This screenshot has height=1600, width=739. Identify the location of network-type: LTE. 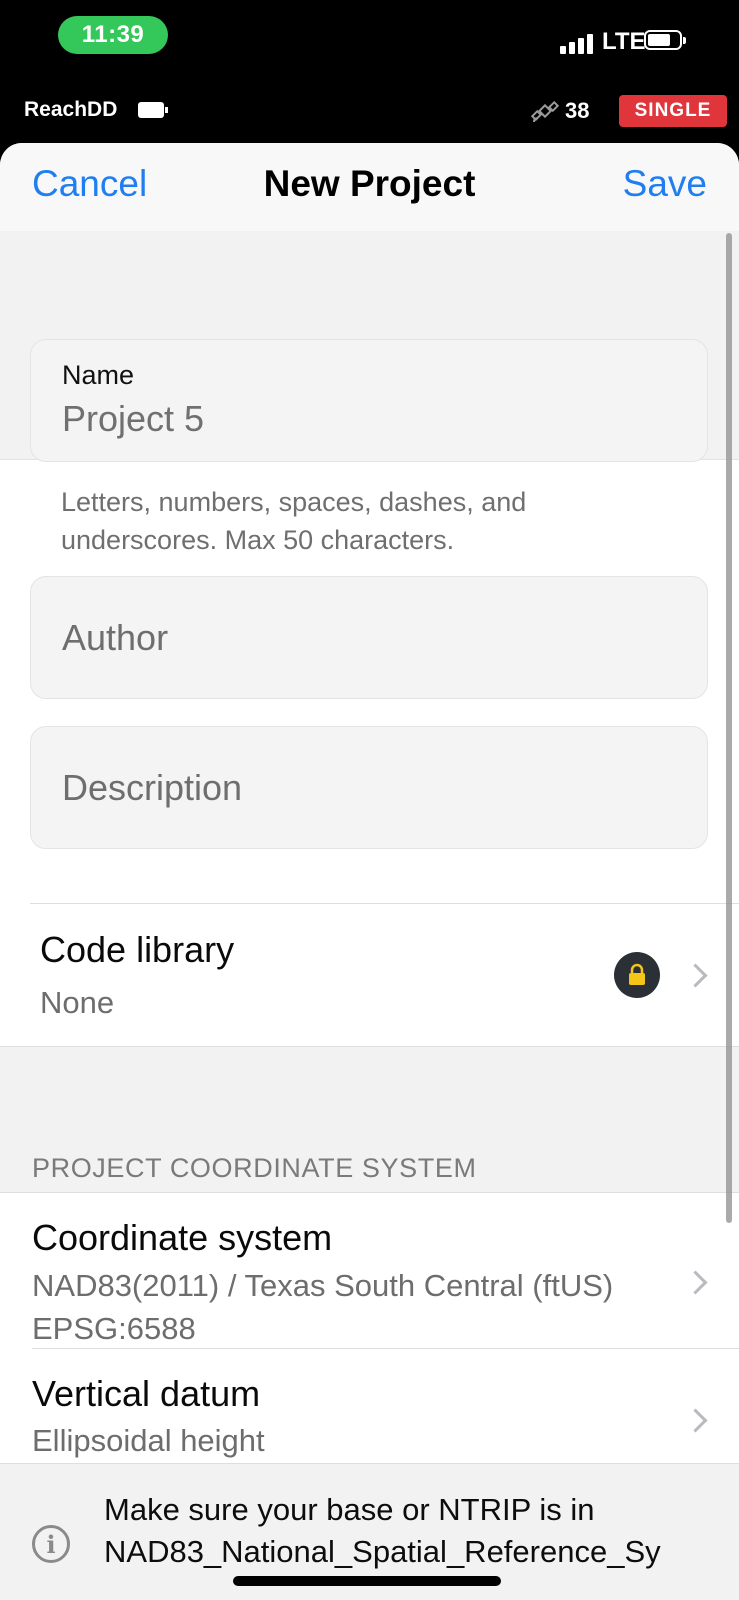
(624, 41).